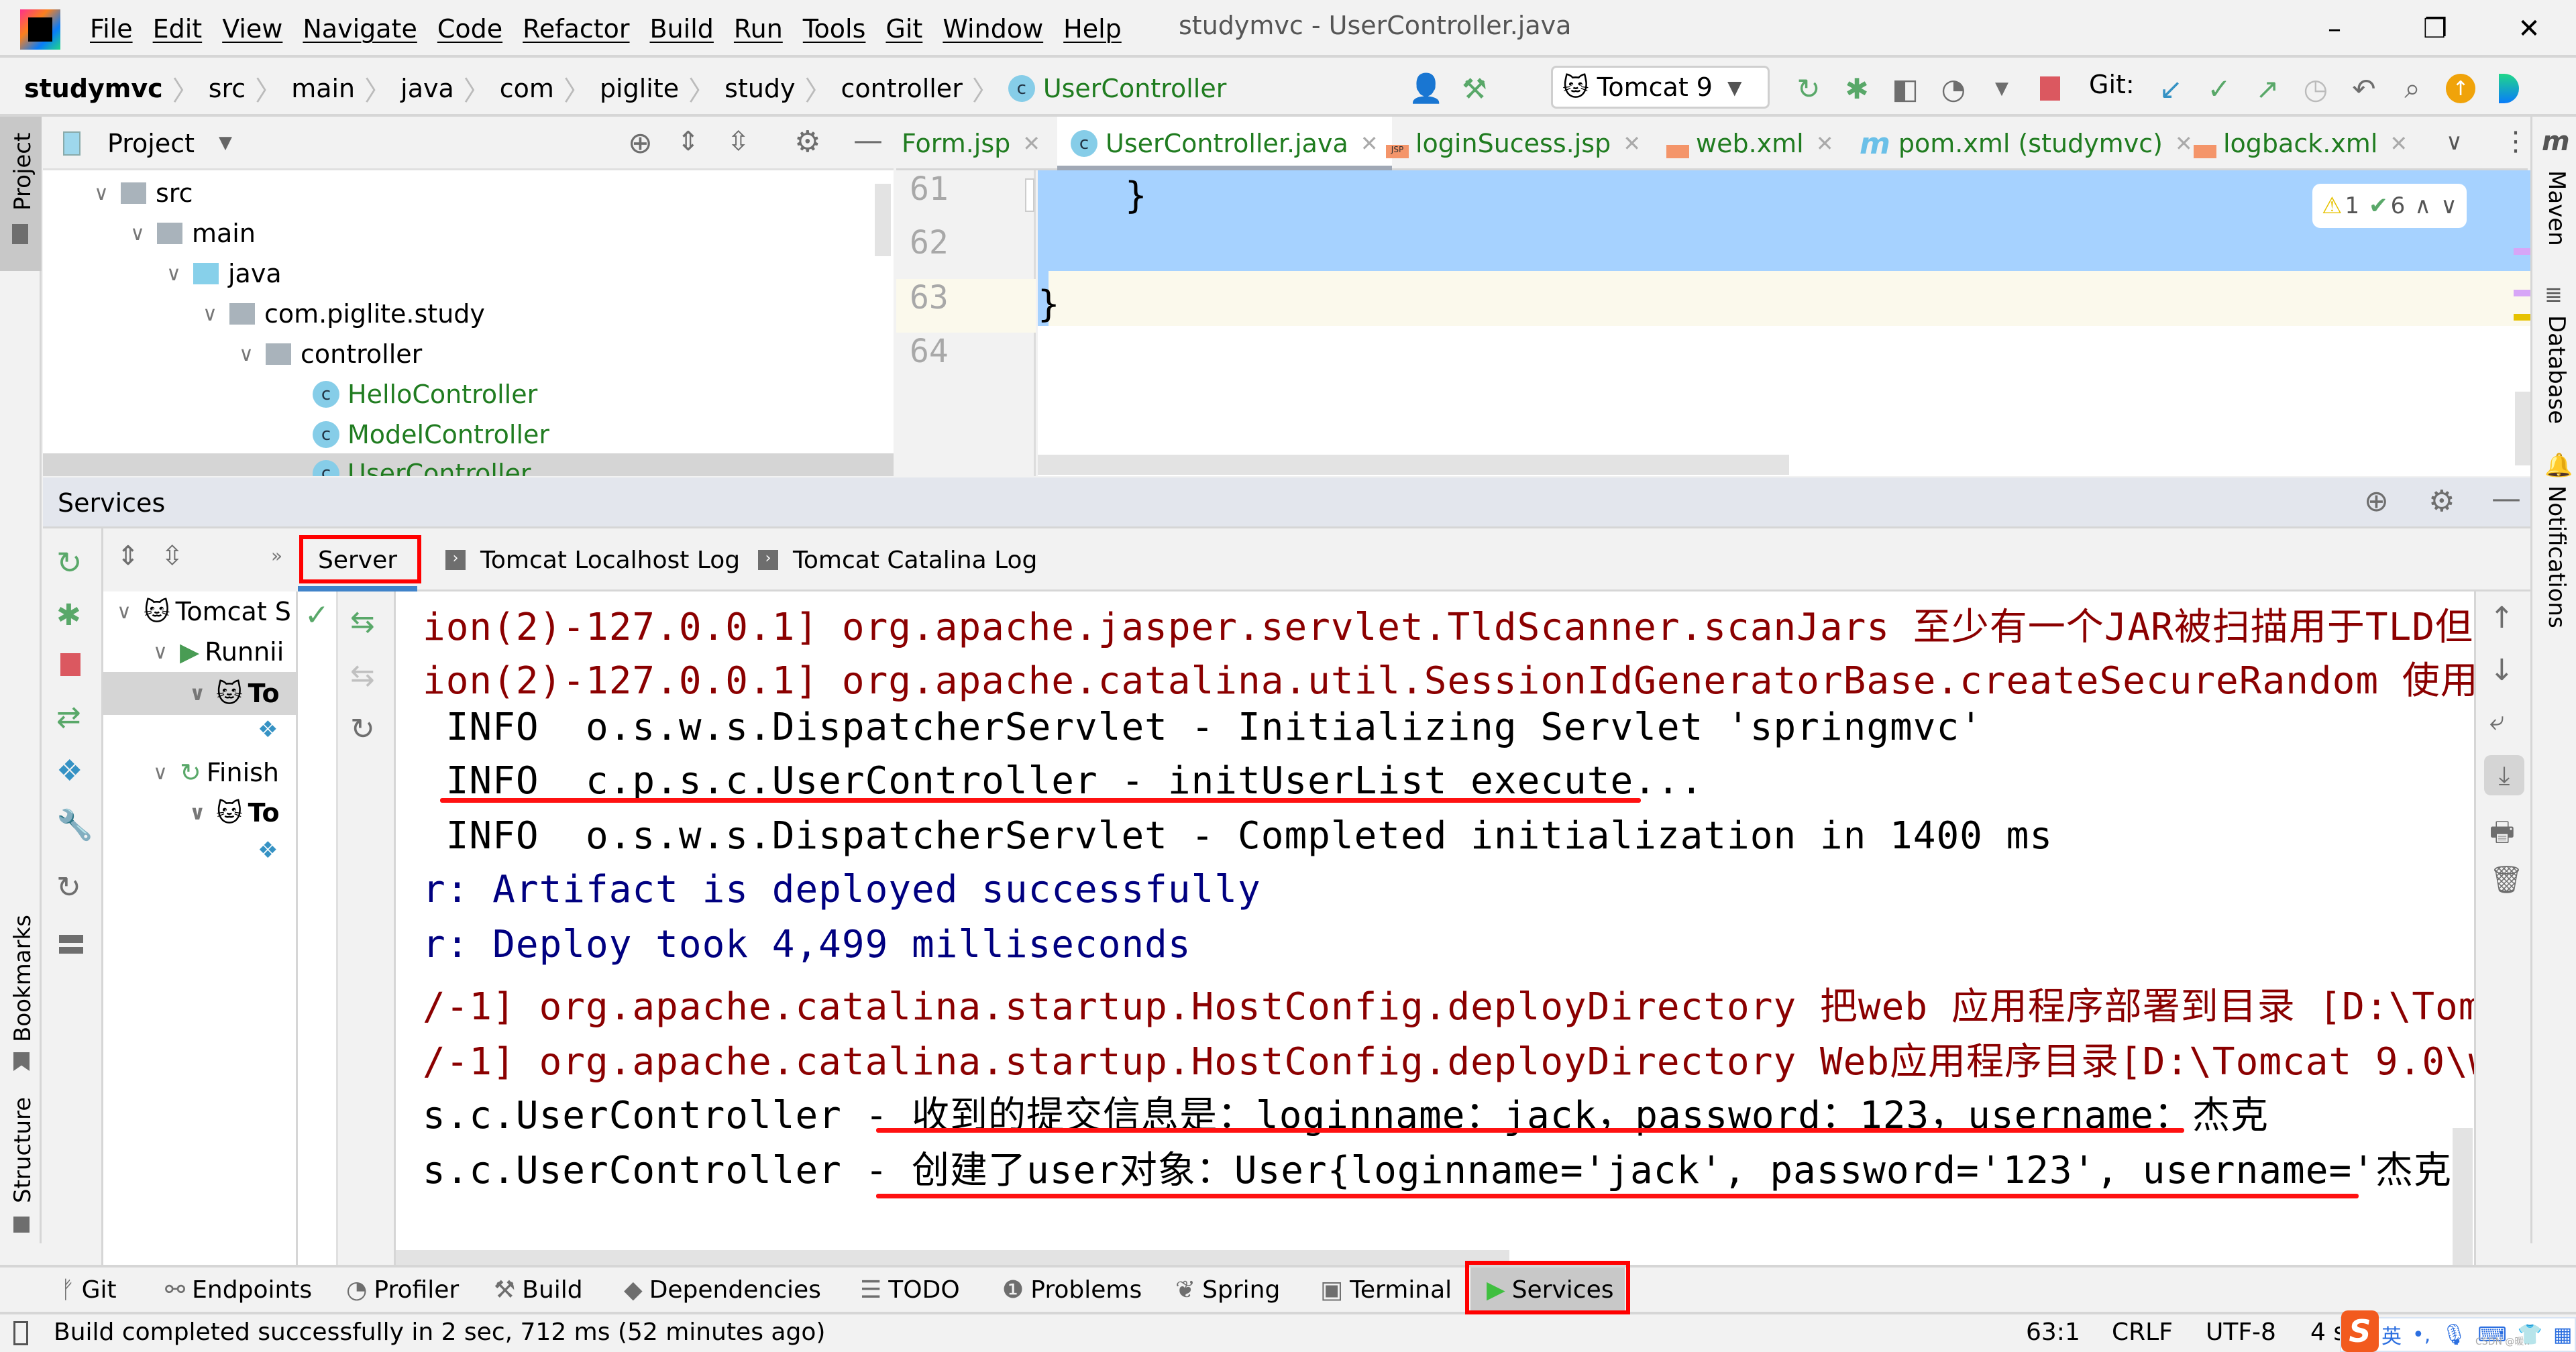 The height and width of the screenshot is (1352, 2576). Describe the element at coordinates (344, 314) in the screenshot. I see `tree-item-package: ∨ com.piglite.study` at that location.